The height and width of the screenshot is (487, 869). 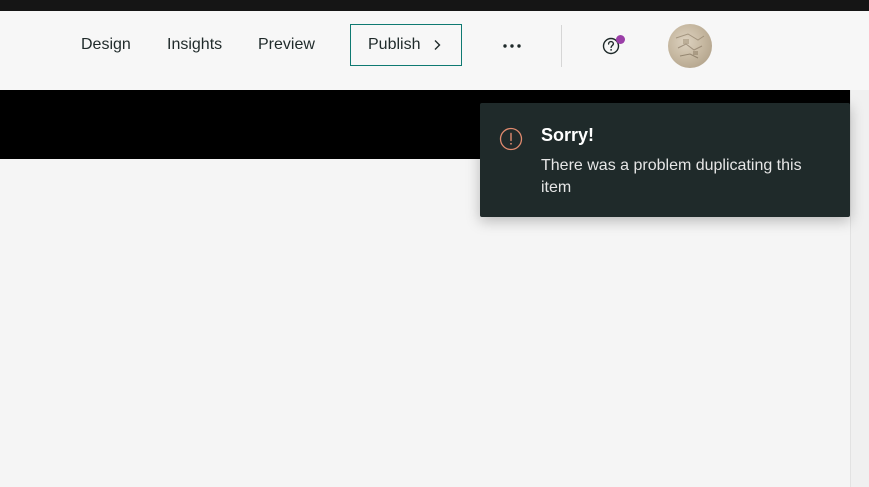 I want to click on publish-button-label: Publish, so click(x=394, y=44).